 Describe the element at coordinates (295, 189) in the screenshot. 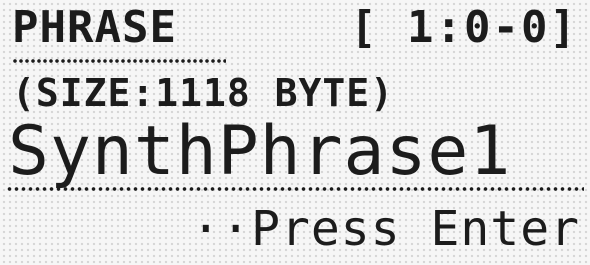

I see `dotted-separator` at that location.